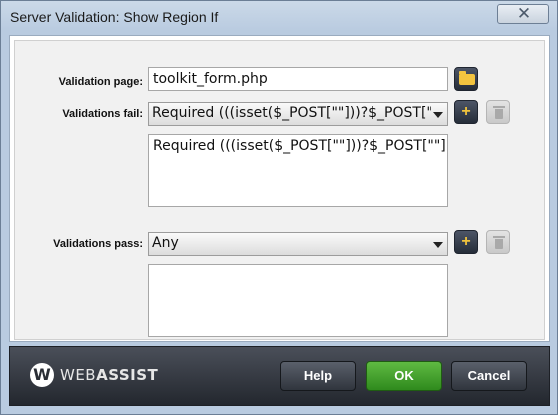 This screenshot has width=558, height=415. I want to click on add-fail-validation-button: +, so click(466, 112).